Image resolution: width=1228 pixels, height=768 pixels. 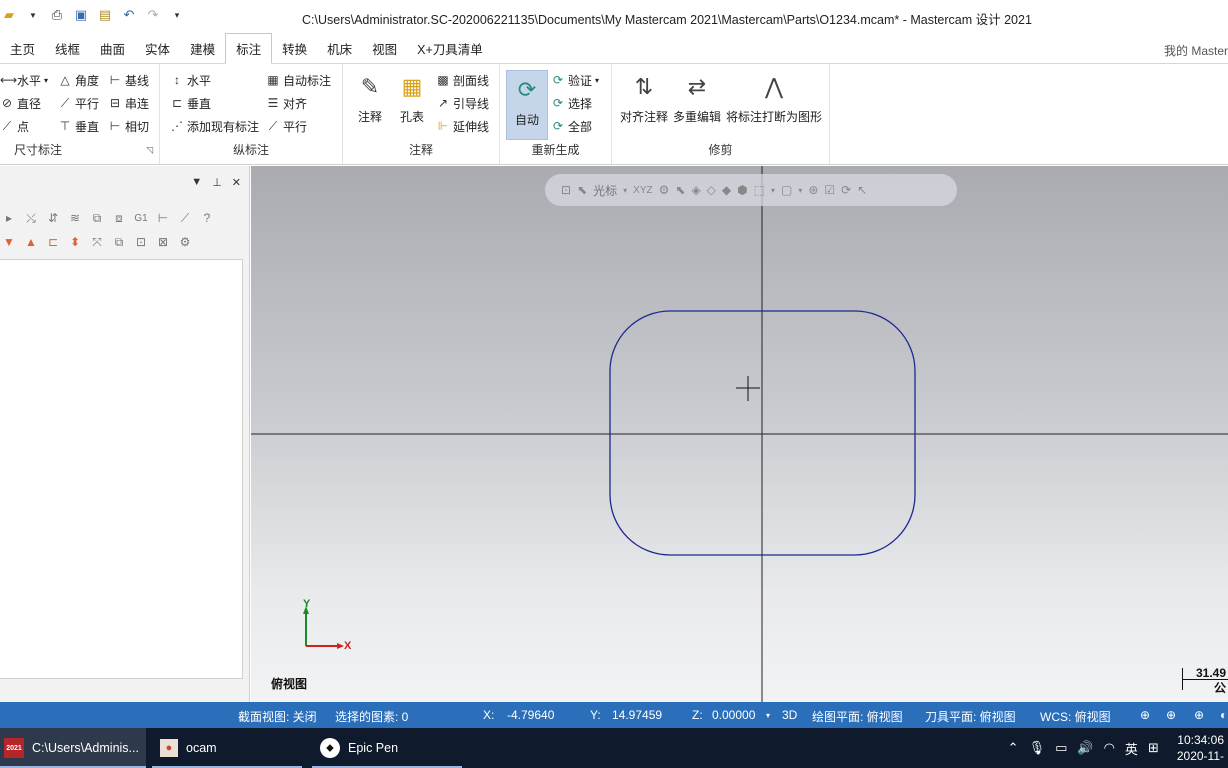 I want to click on chain-dim-button: ⊟ 串连, so click(x=128, y=103).